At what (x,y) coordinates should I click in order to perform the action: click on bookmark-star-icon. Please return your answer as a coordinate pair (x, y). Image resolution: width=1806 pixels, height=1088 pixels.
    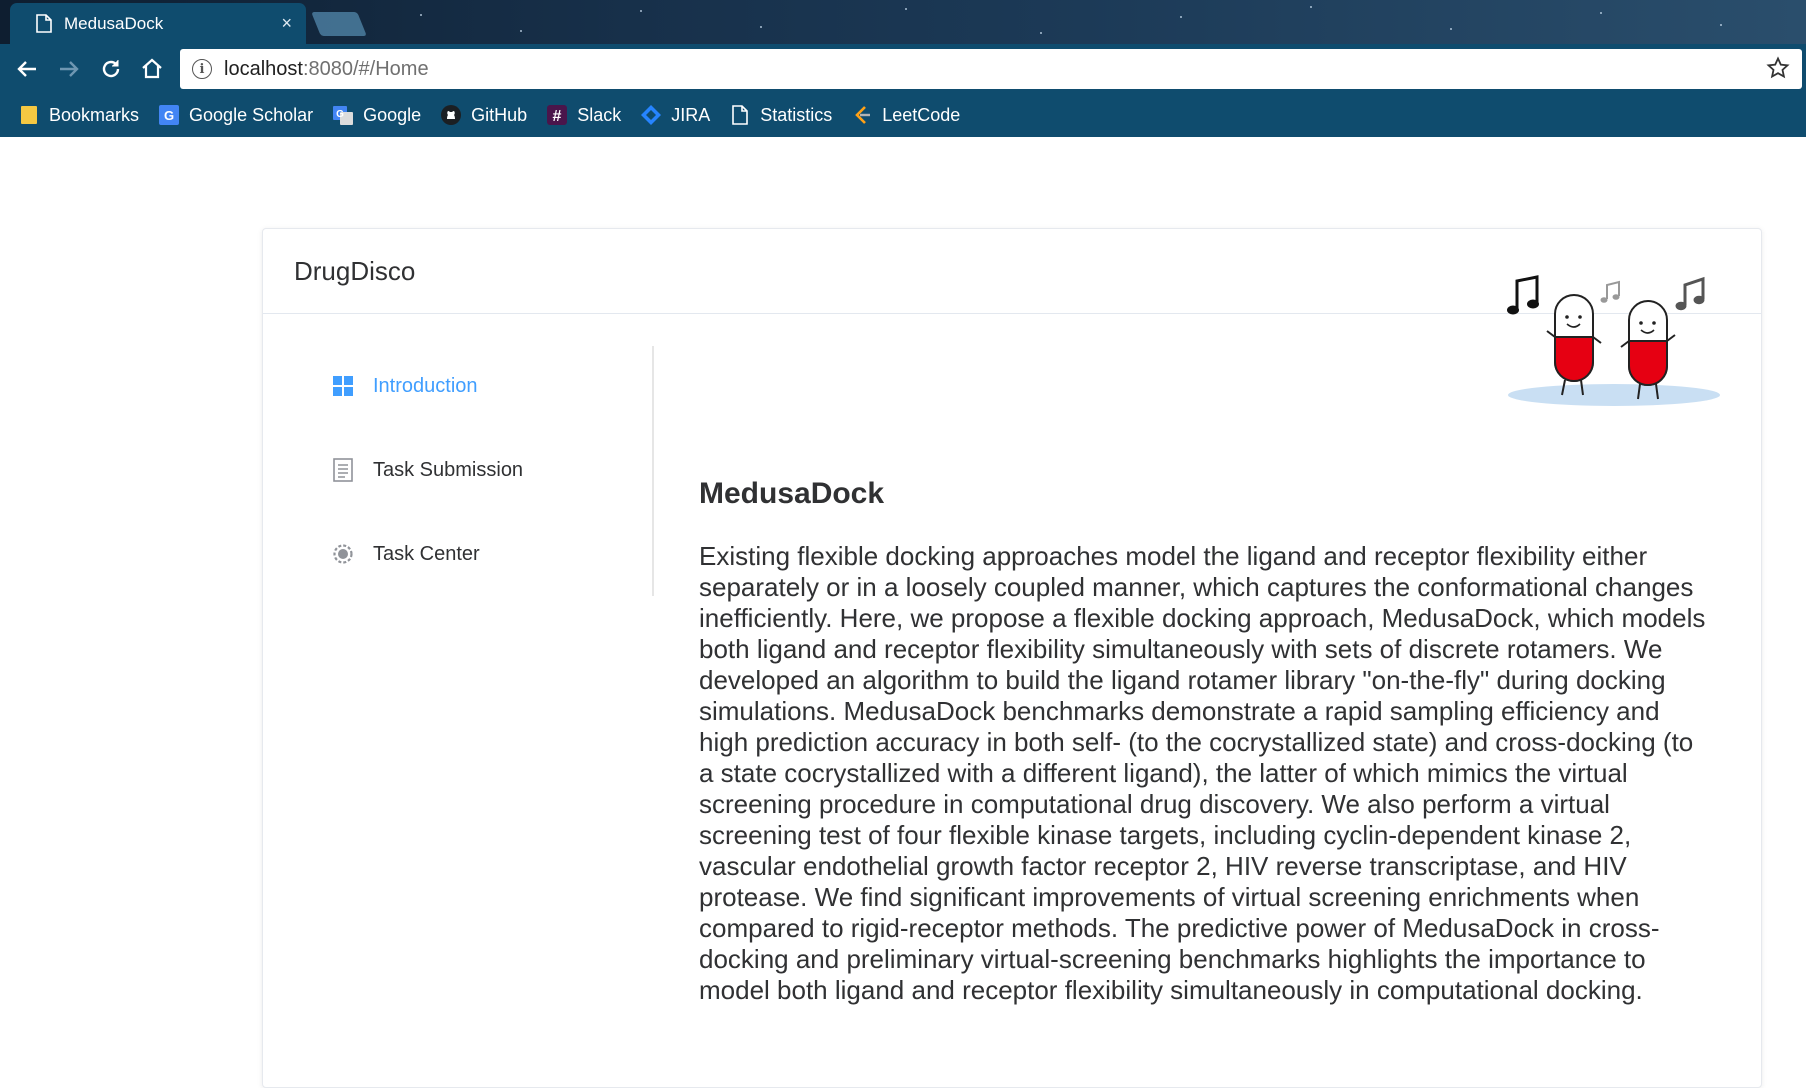
    Looking at the image, I should click on (1778, 71).